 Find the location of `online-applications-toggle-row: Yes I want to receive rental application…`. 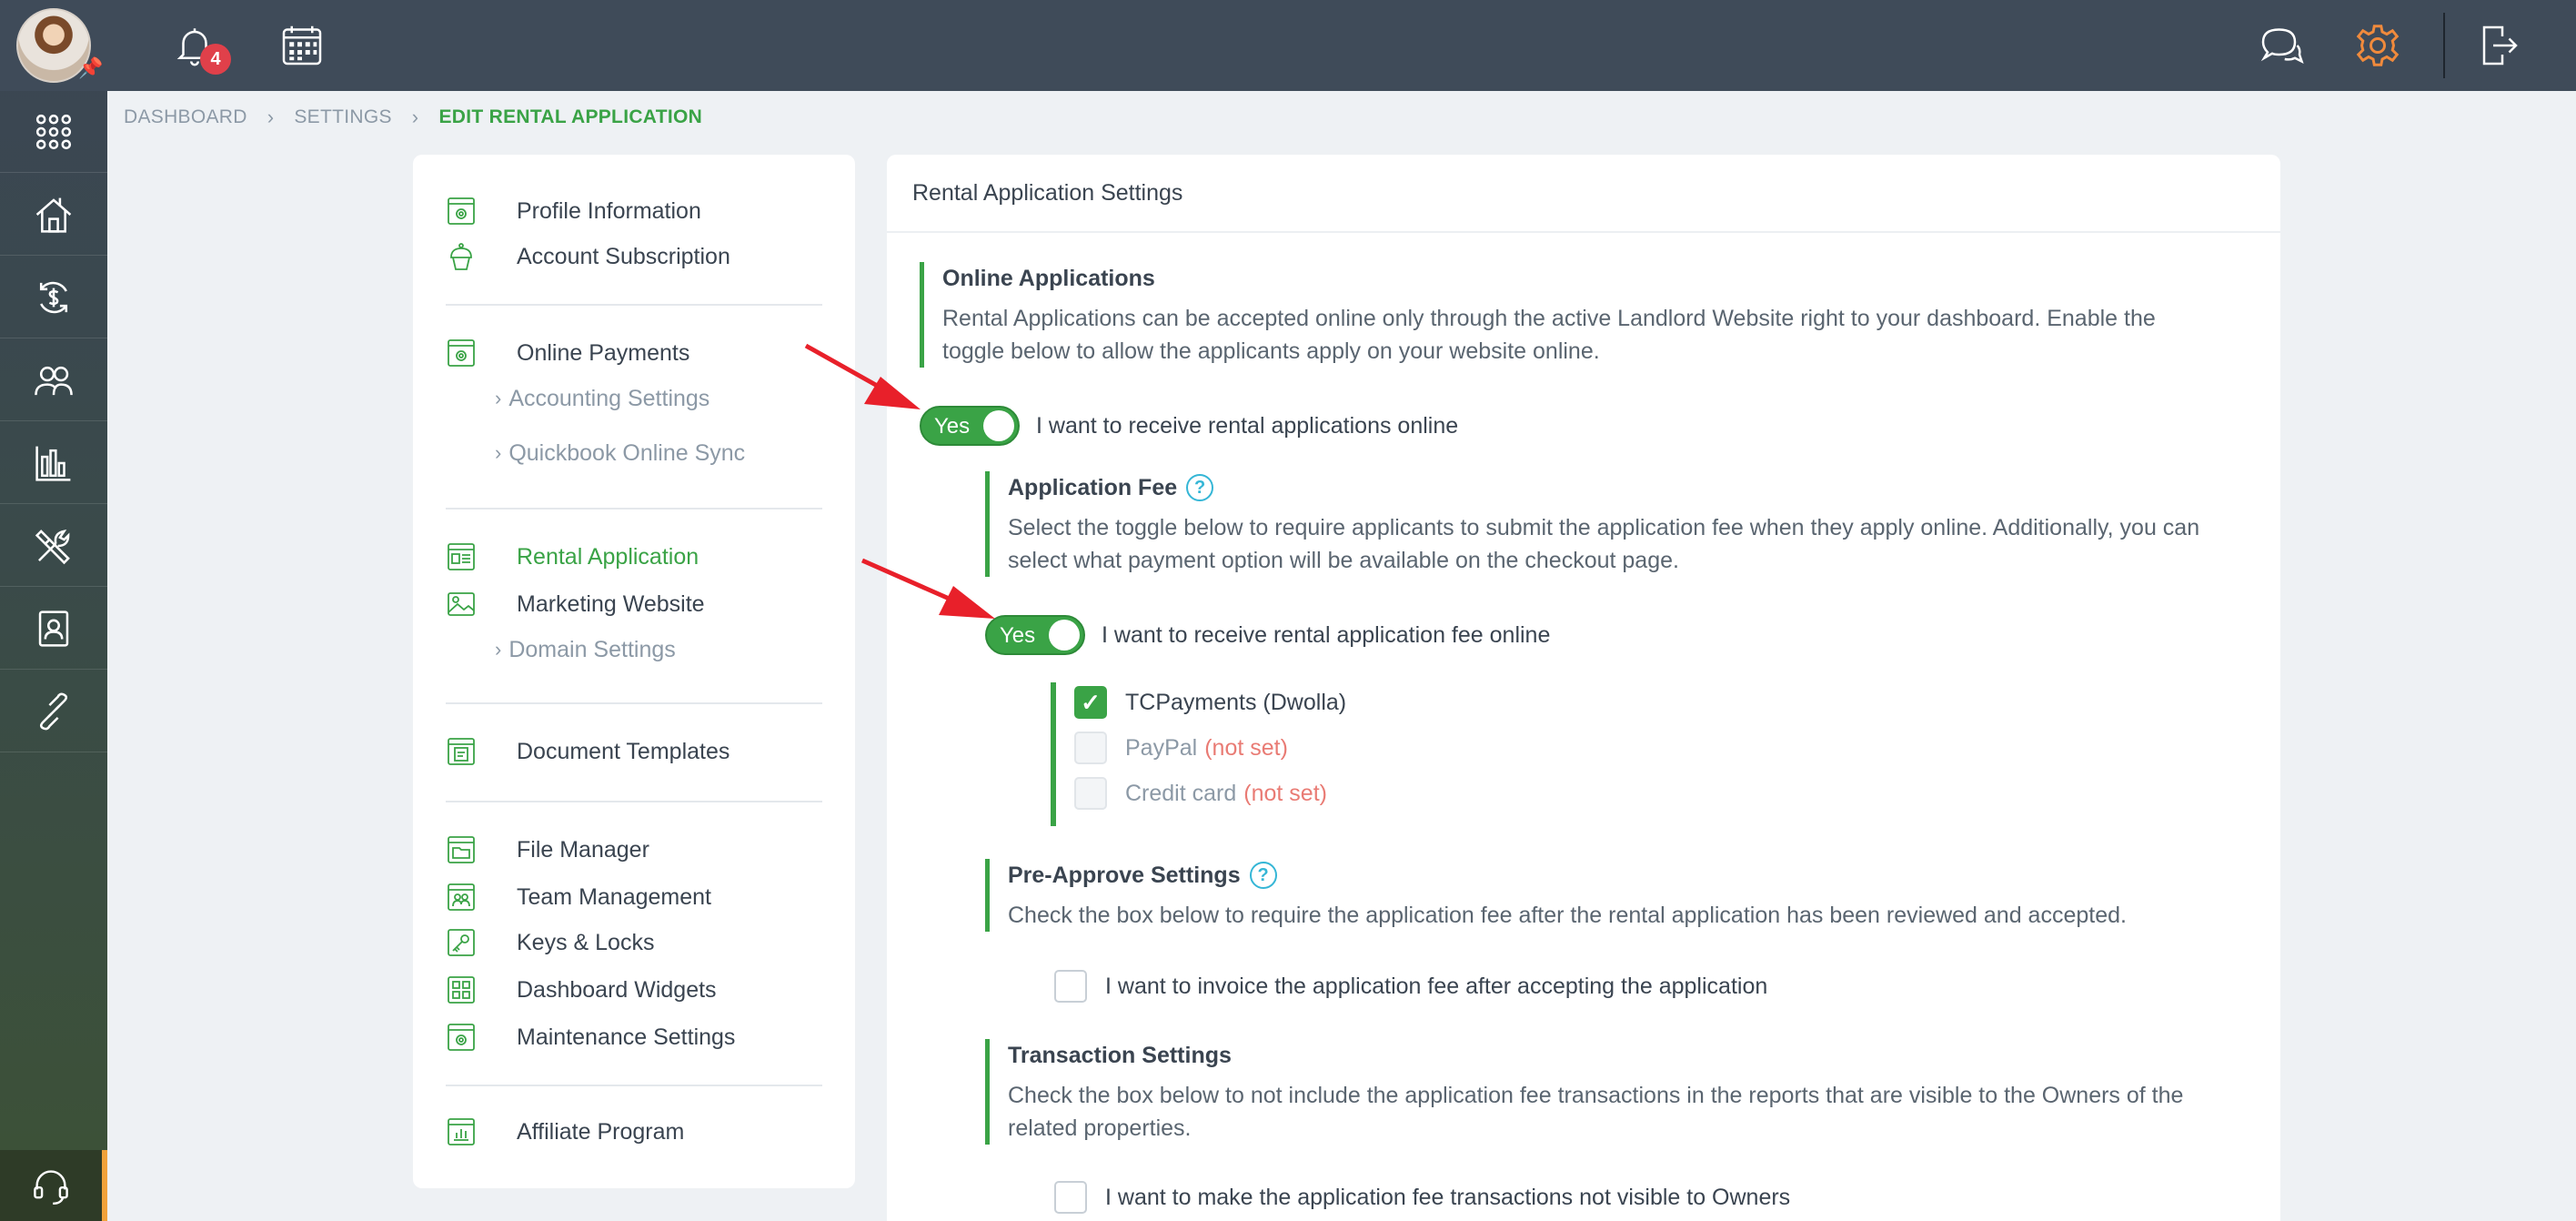

online-applications-toggle-row: Yes I want to receive rental application… is located at coordinates (1189, 426).